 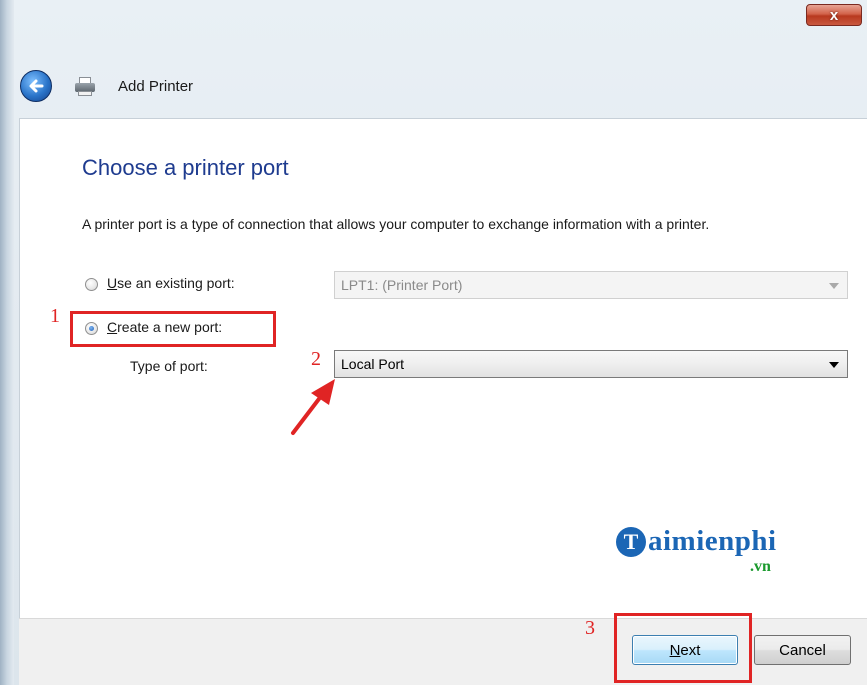 I want to click on printer-icon, so click(x=85, y=86).